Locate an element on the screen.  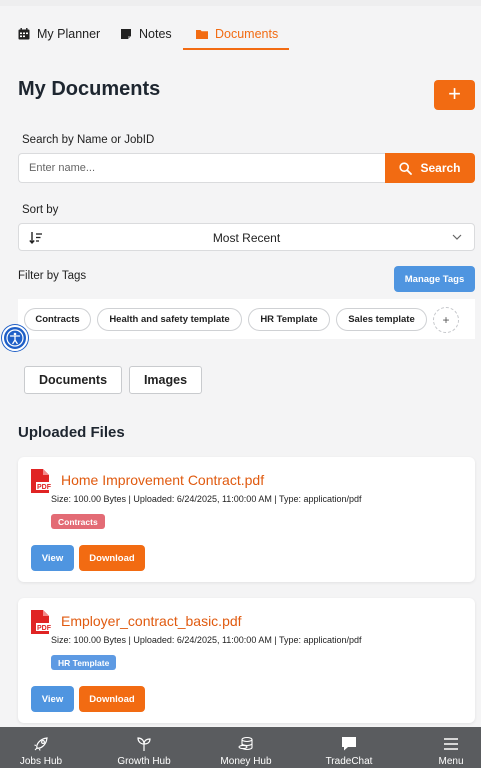
tag-chip-contracts: Contracts is located at coordinates (57, 319).